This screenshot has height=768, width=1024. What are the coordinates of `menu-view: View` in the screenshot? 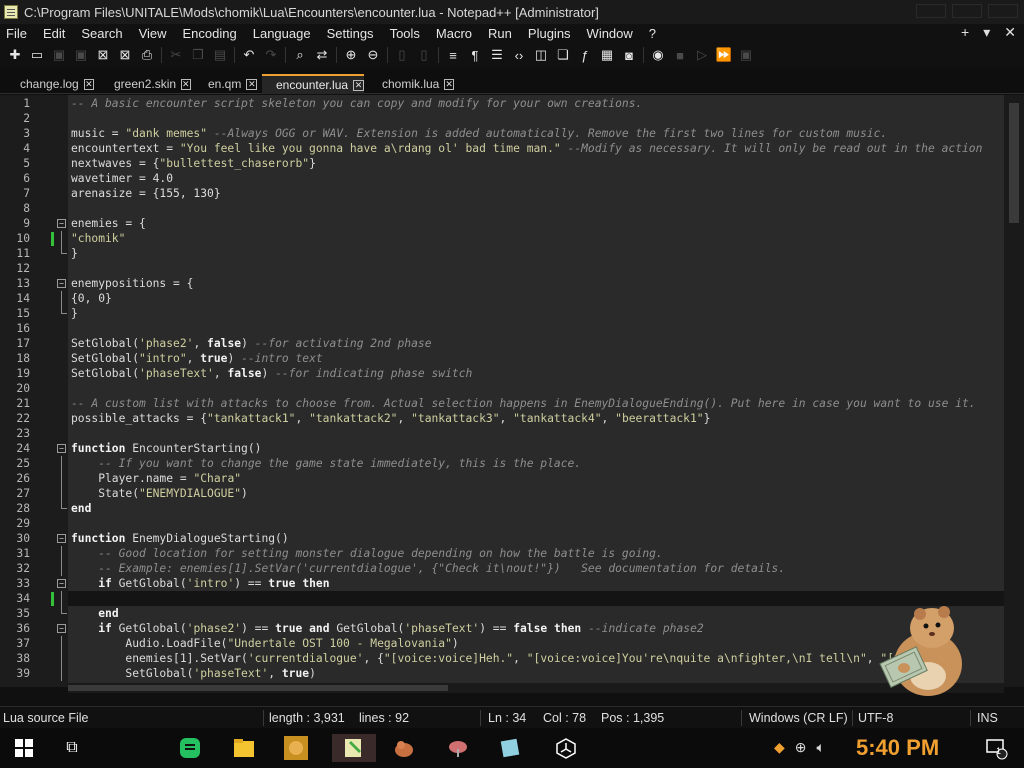 It's located at (153, 33).